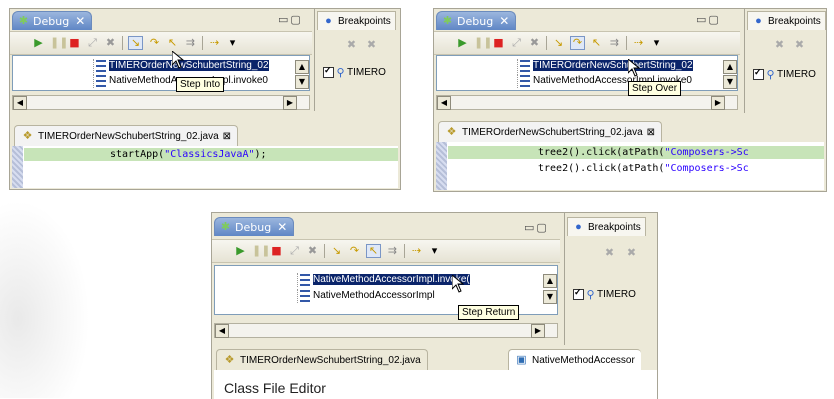 This screenshot has height=399, width=834. Describe the element at coordinates (328, 21) in the screenshot. I see `breakpoints-icon: ●` at that location.